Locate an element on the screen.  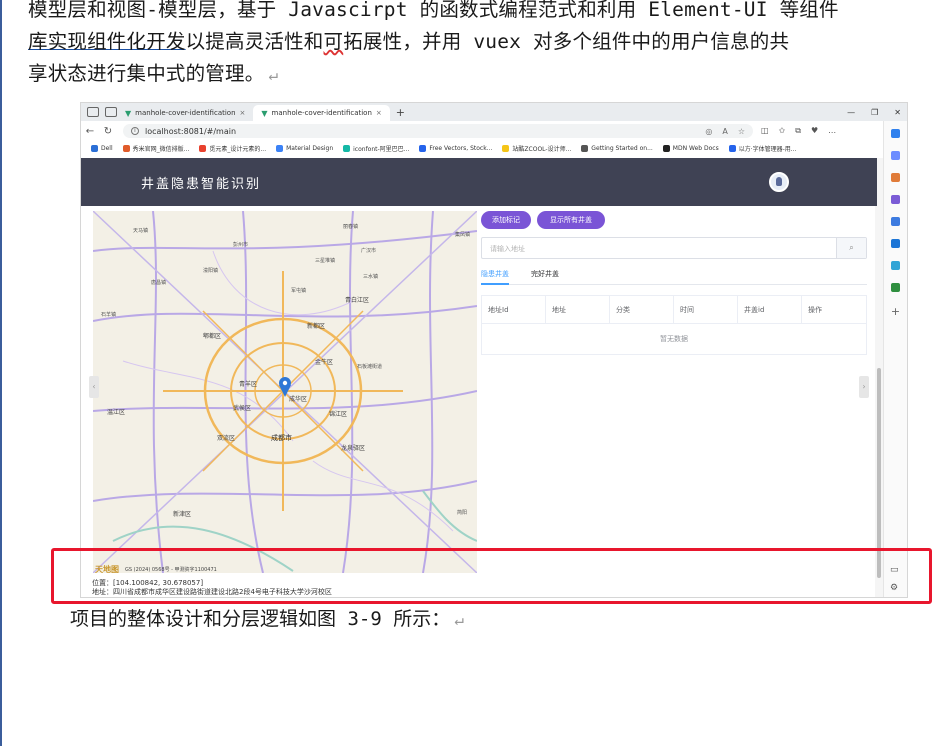
map-place-label: 青白江区 is located at coordinates (357, 300).